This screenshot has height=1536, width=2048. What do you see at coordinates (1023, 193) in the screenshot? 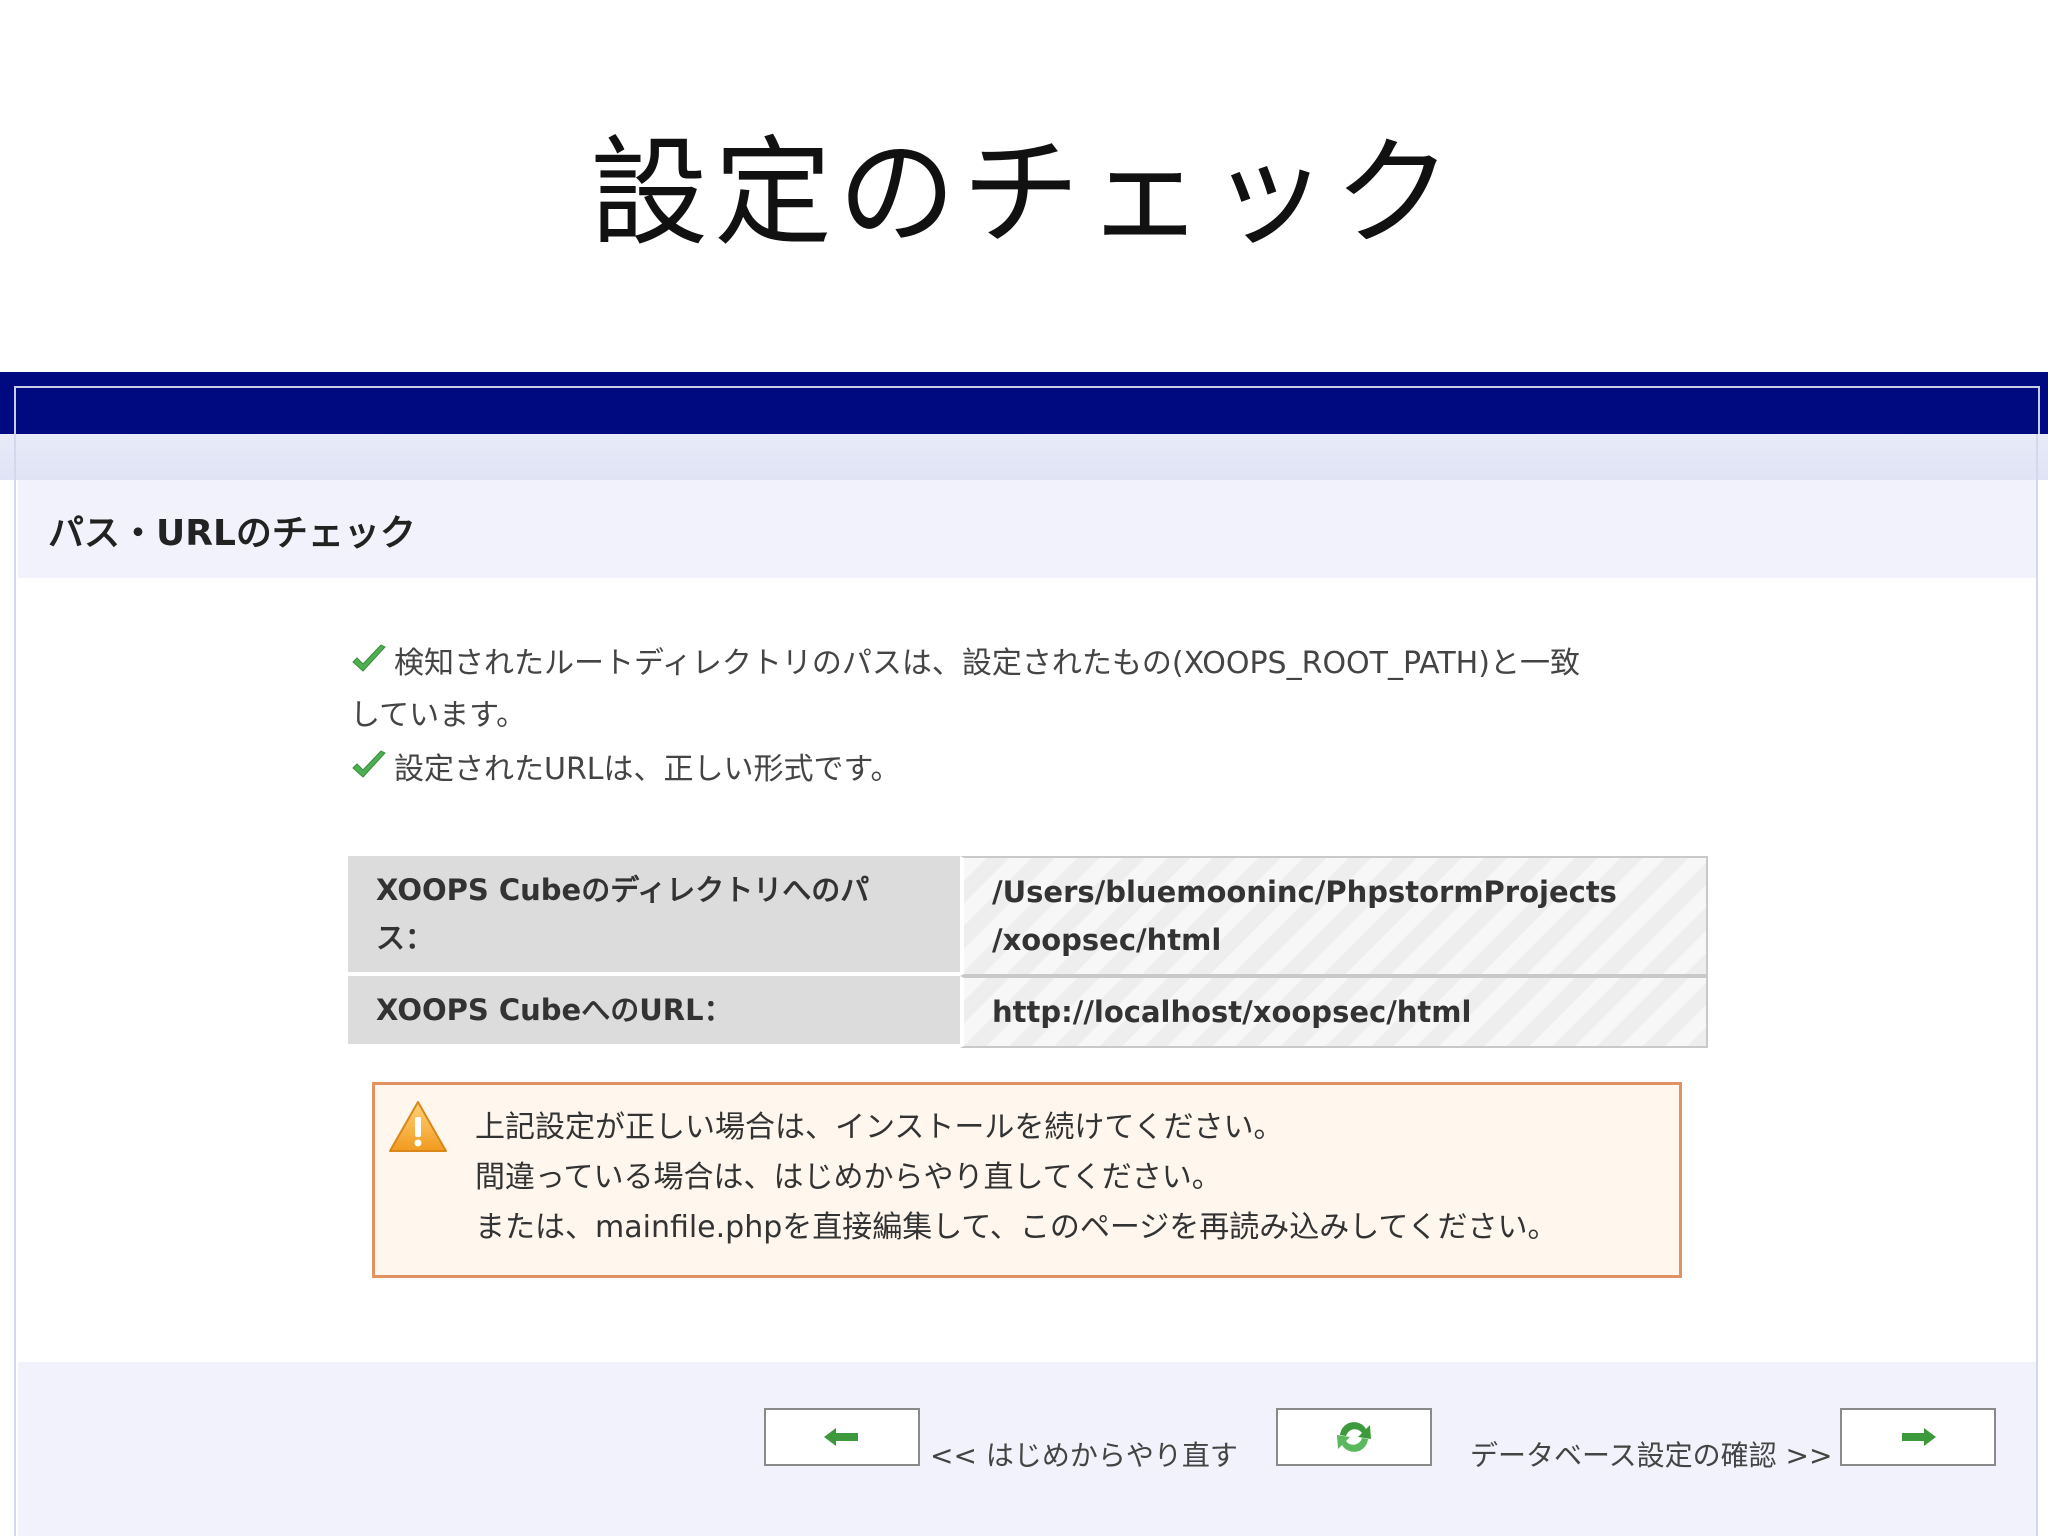
I see `slide-title: 設定のチェック` at bounding box center [1023, 193].